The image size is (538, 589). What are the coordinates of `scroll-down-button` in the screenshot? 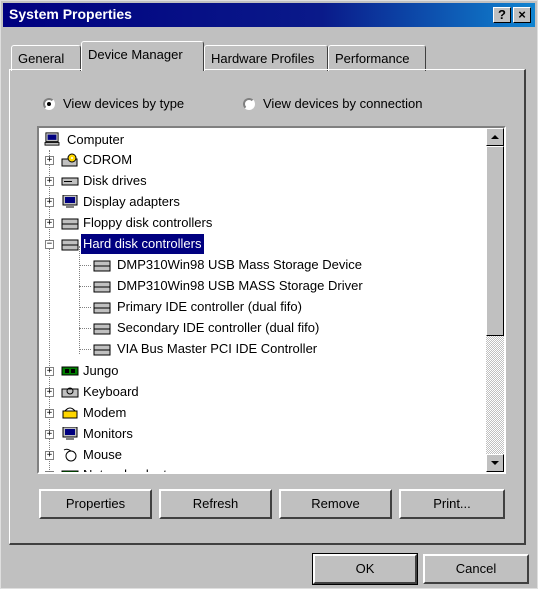 It's located at (495, 463).